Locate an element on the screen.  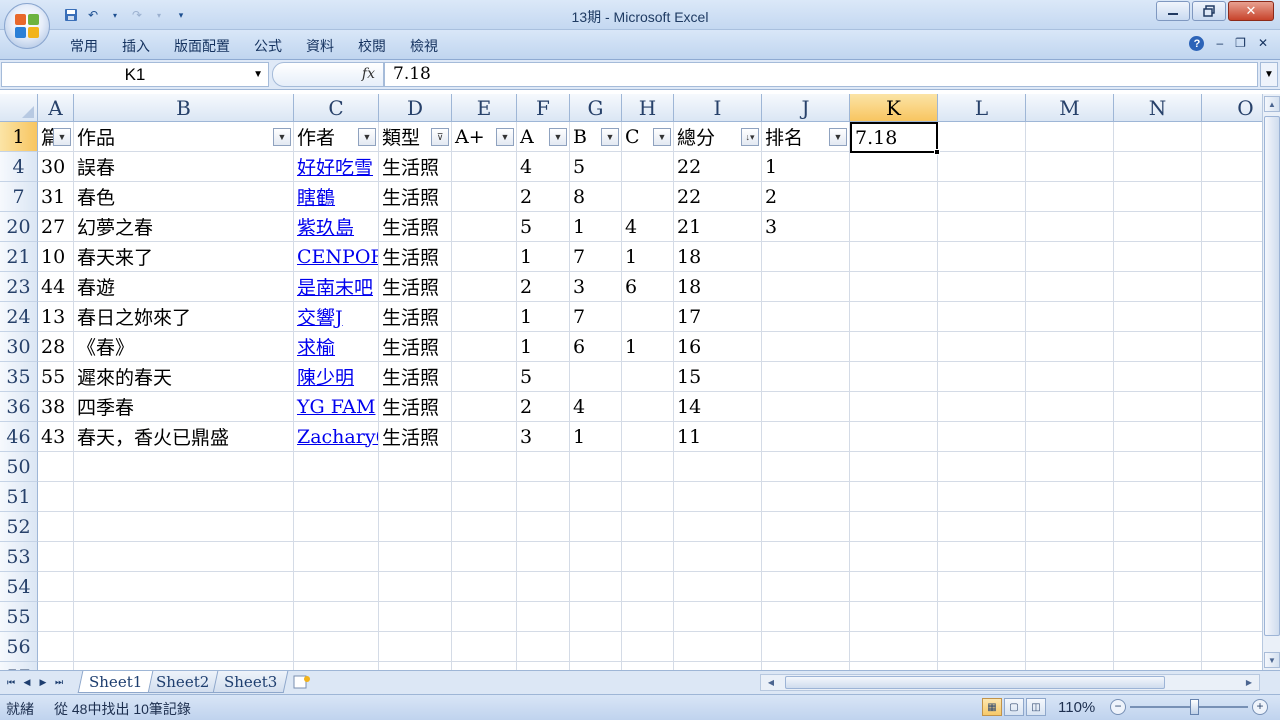
column-header-b: B is located at coordinates (184, 108).